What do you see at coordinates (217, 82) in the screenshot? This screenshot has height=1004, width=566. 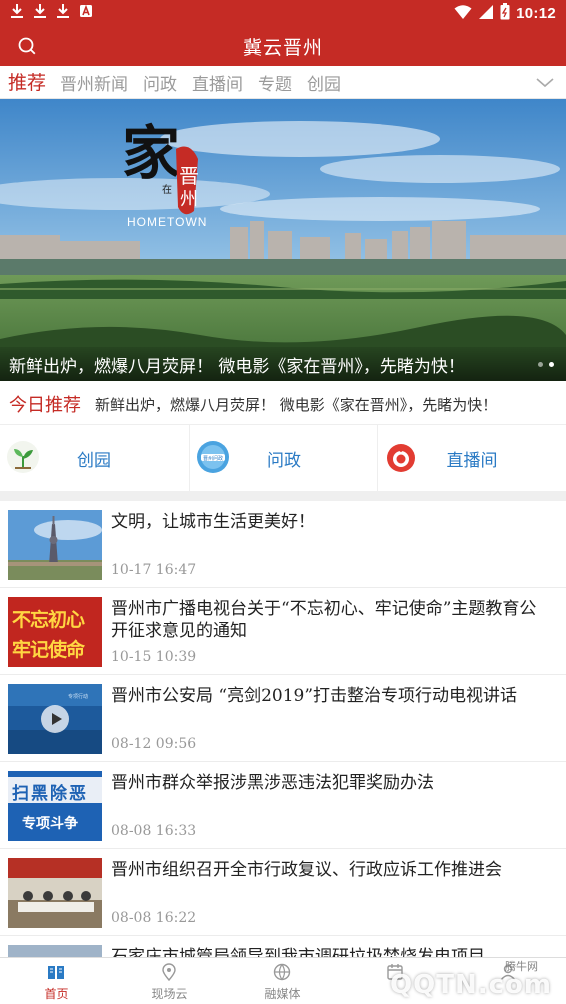 I see `tab-live: 直播间` at bounding box center [217, 82].